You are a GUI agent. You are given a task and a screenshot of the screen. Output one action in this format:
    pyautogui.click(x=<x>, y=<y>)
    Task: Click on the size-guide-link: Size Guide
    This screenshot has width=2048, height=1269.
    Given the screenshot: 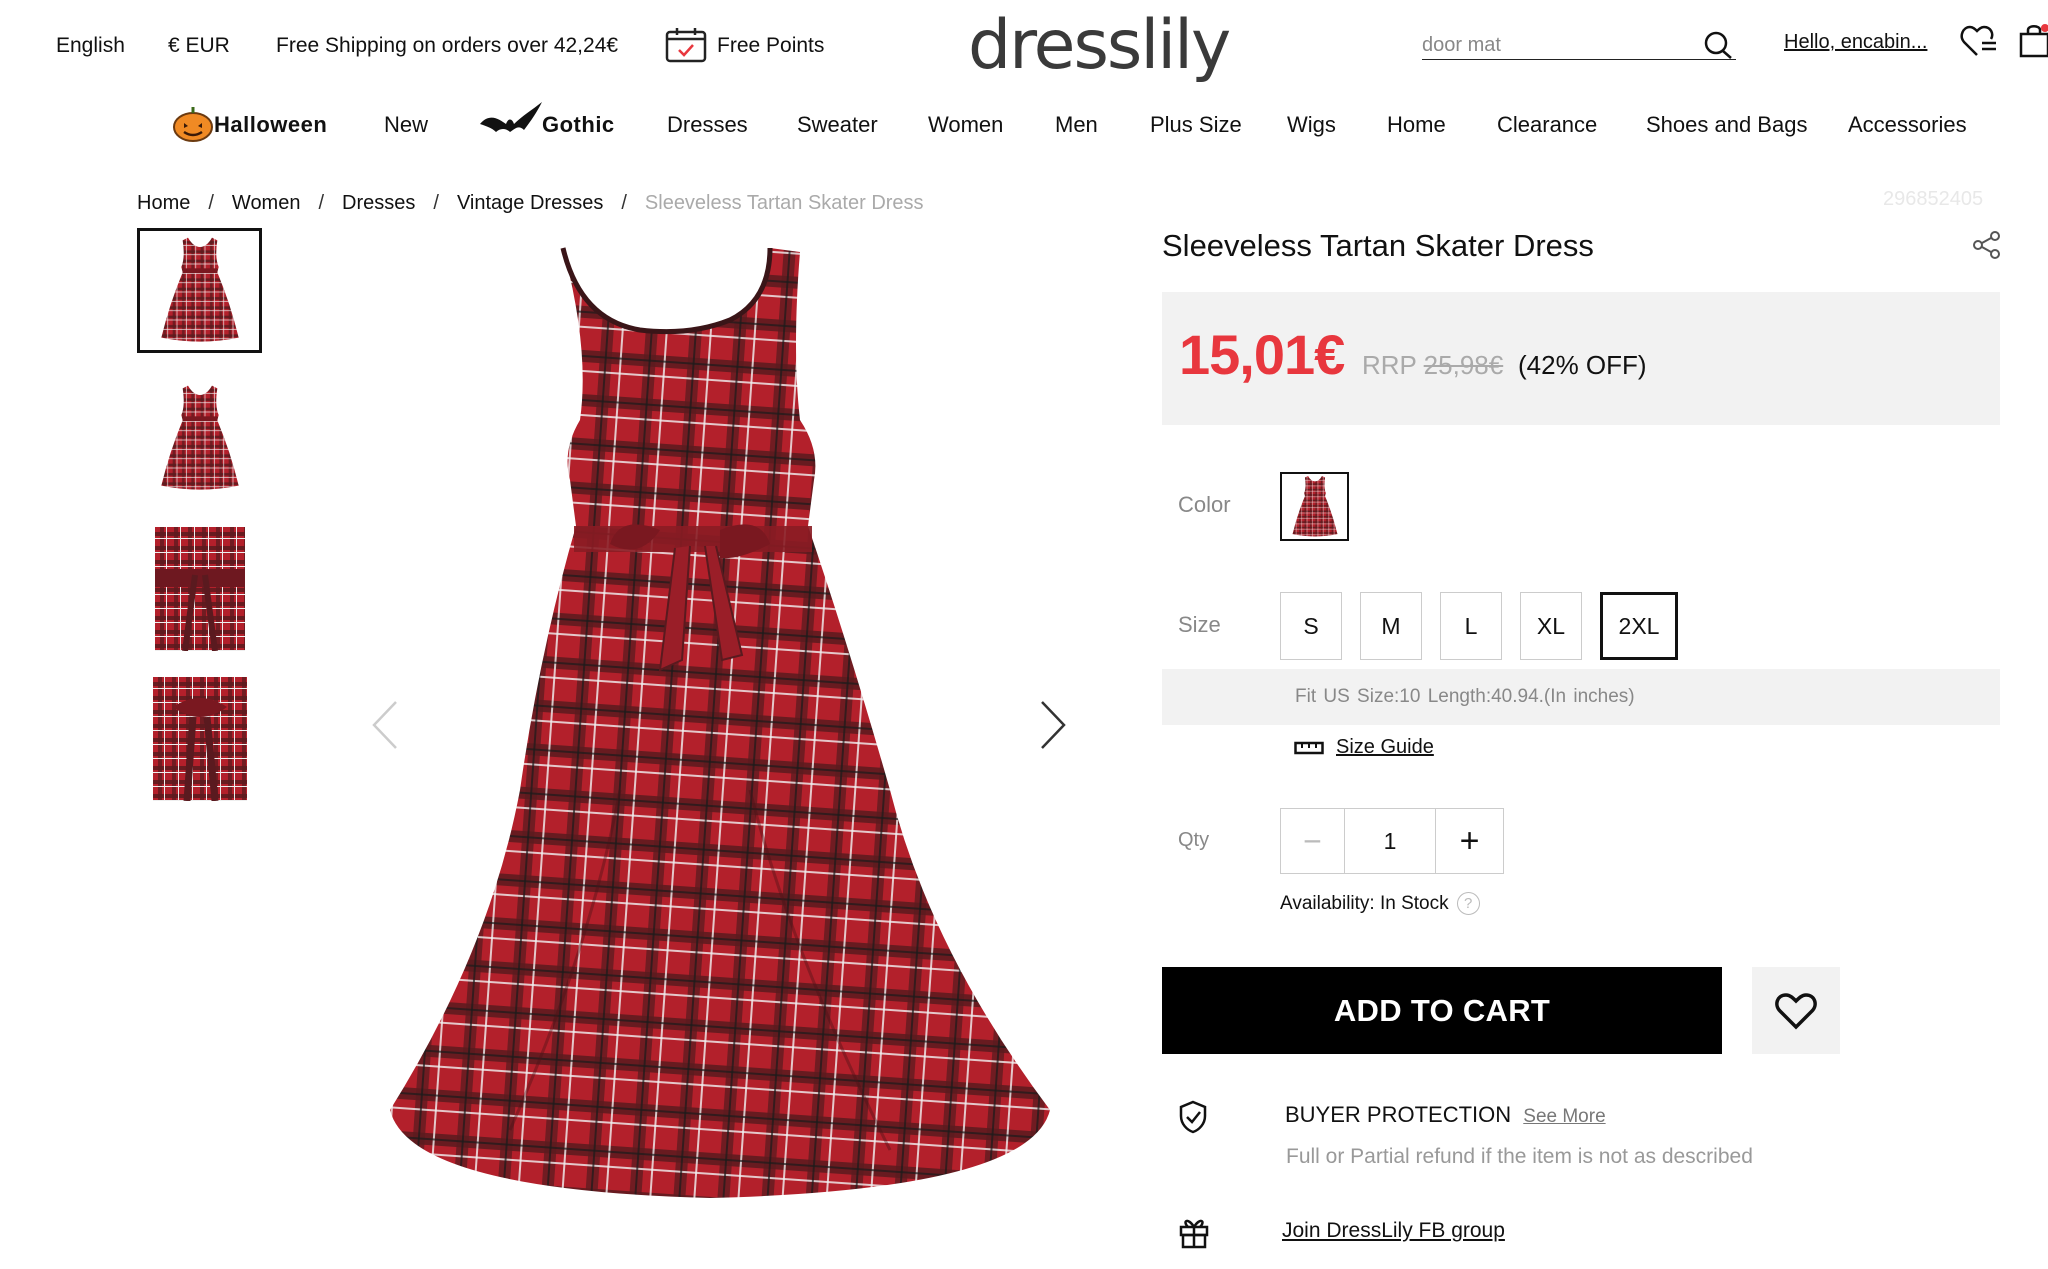 What is the action you would take?
    pyautogui.click(x=1364, y=747)
    